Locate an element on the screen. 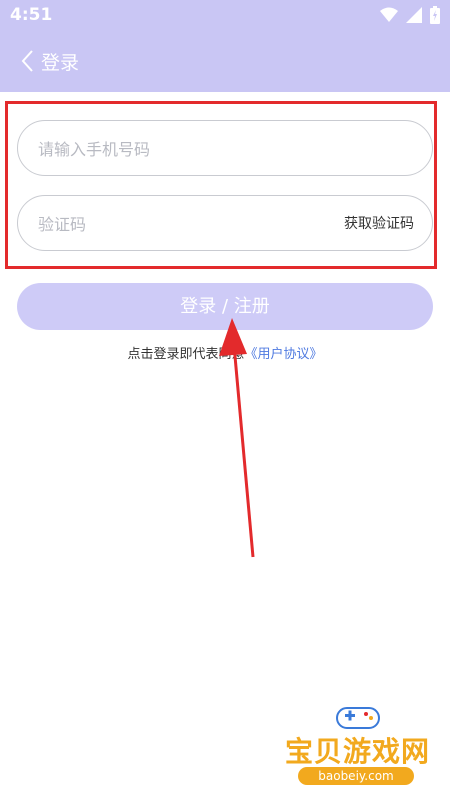 The width and height of the screenshot is (450, 800). status-time: 4:51 is located at coordinates (31, 15).